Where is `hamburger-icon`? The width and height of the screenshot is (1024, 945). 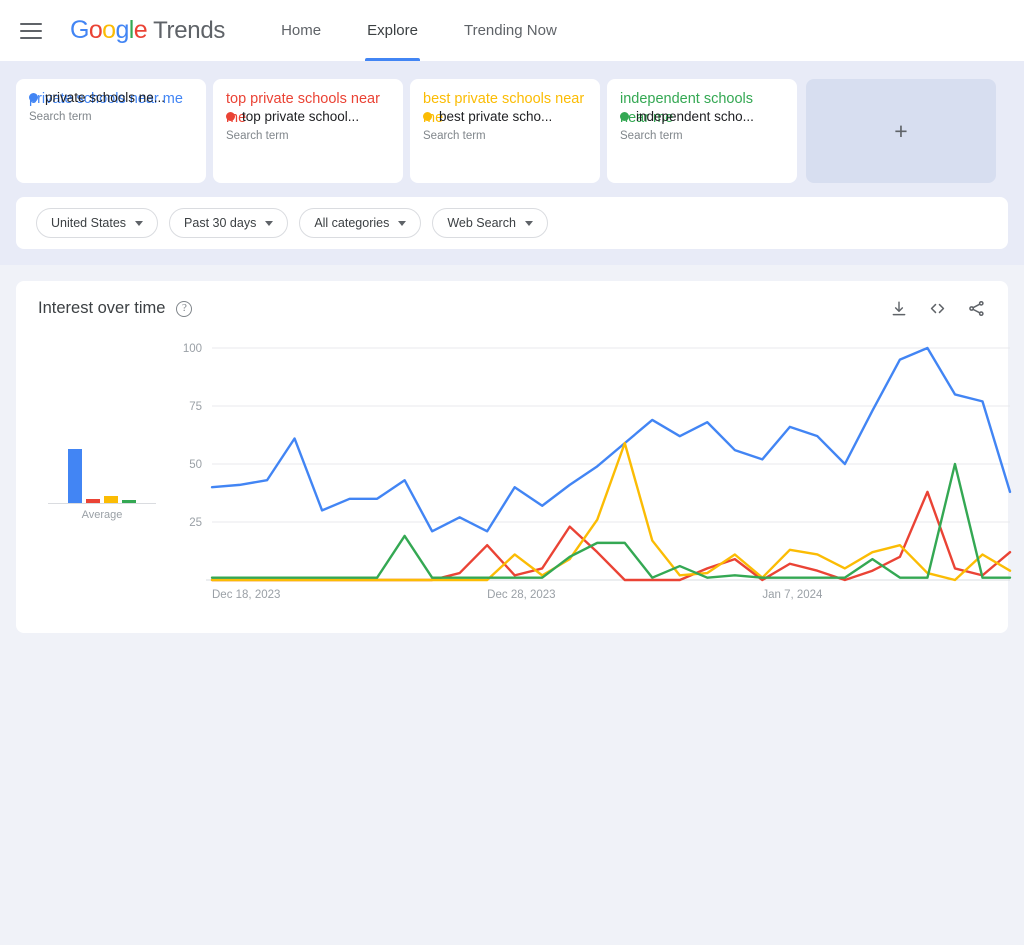 hamburger-icon is located at coordinates (33, 31).